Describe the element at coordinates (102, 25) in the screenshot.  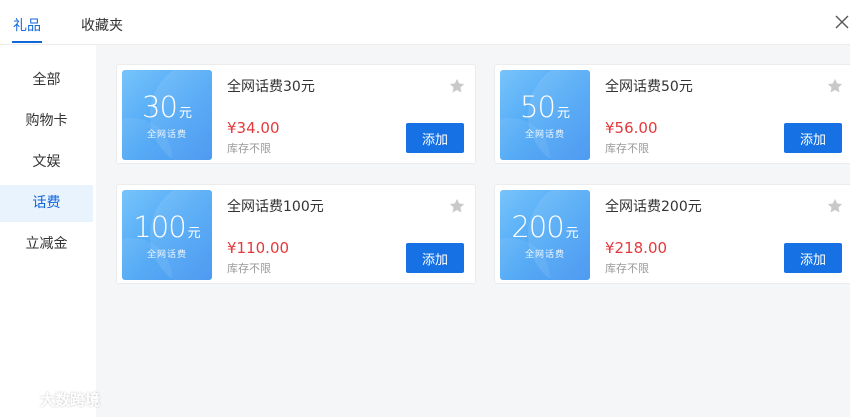
I see `tab-favorites: 收藏夹` at that location.